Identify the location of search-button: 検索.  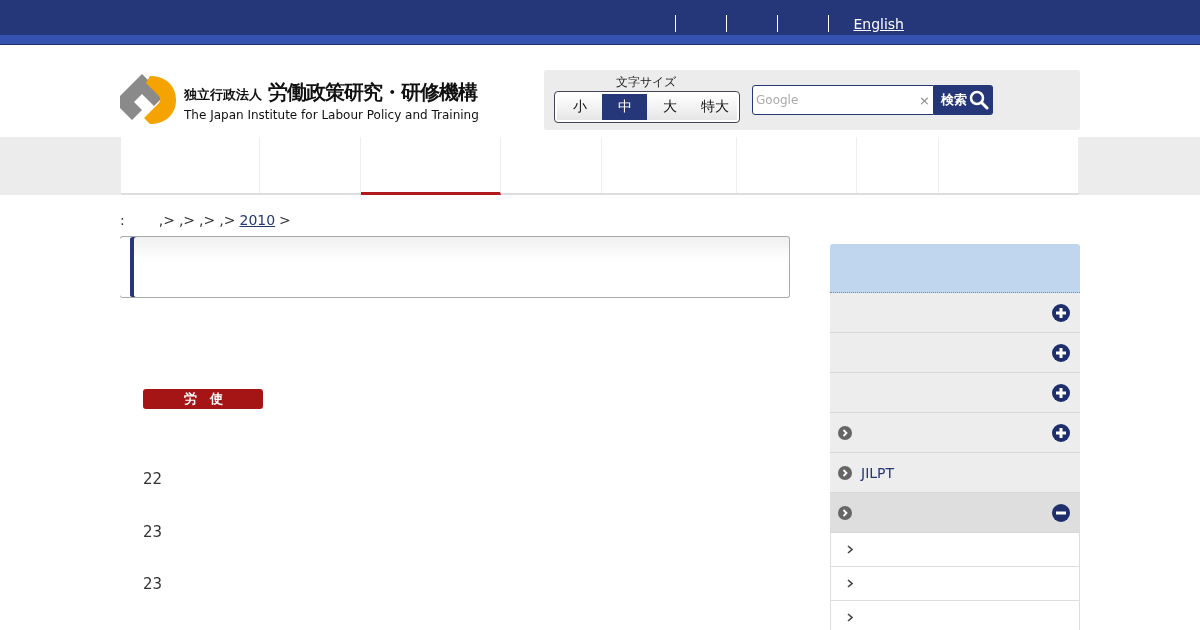
(963, 100).